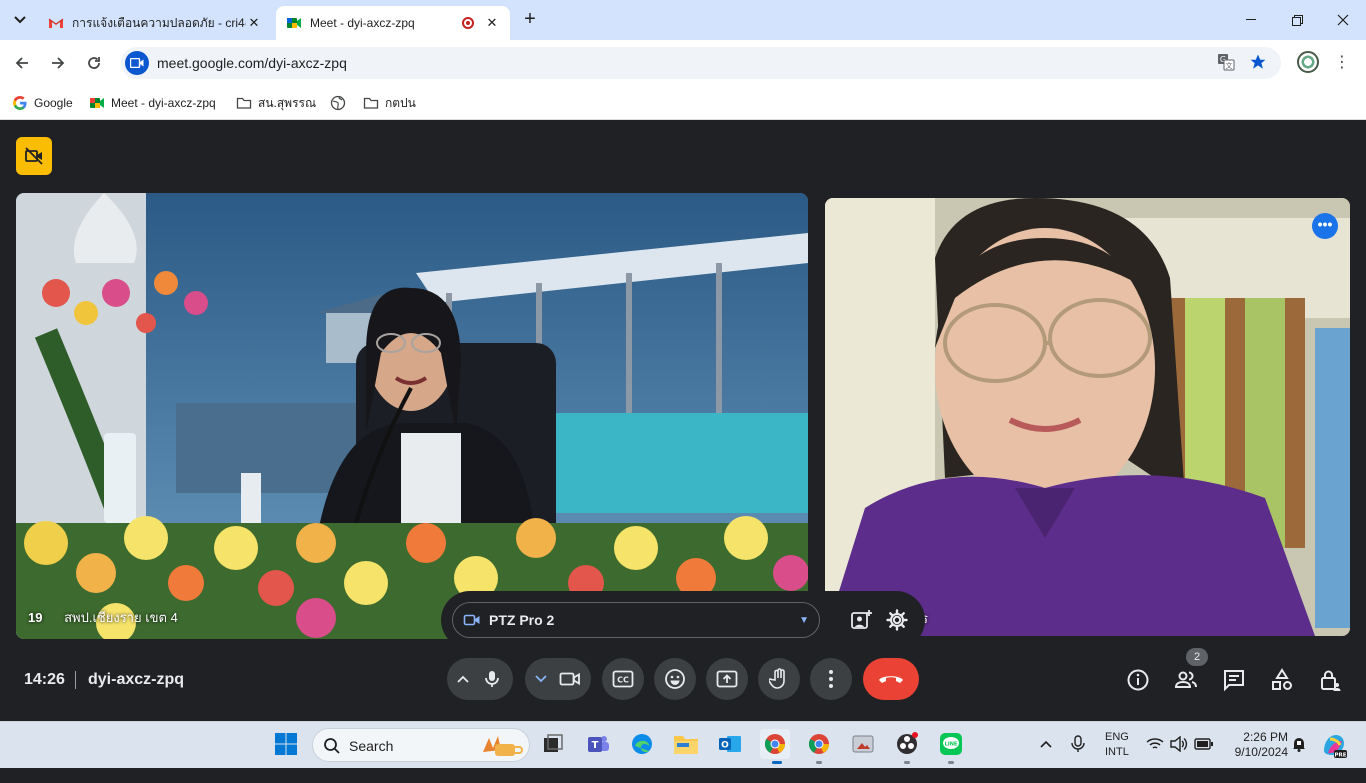 The height and width of the screenshot is (783, 1366). What do you see at coordinates (1342, 62) in the screenshot?
I see `browser-menu-icon: ⋮` at bounding box center [1342, 62].